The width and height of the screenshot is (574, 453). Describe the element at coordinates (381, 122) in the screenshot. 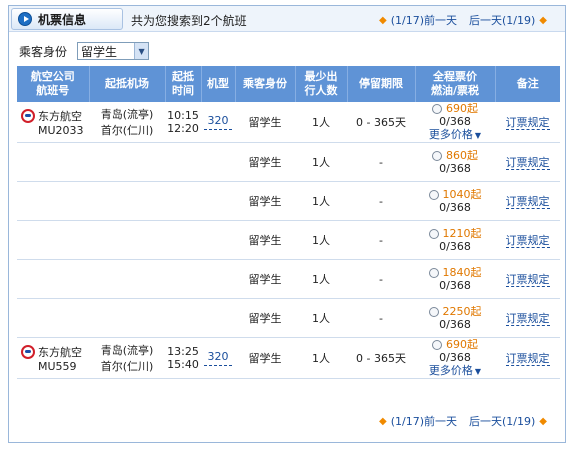

I see `stay-cell: 0 - 365天` at that location.